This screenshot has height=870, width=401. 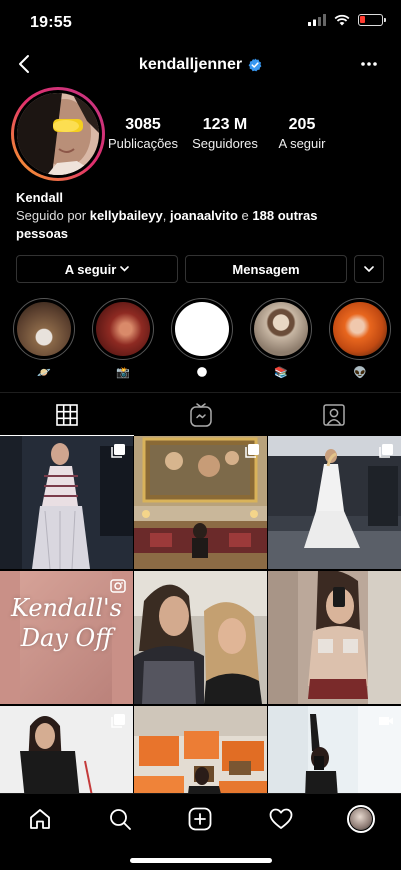 What do you see at coordinates (90, 269) in the screenshot?
I see `following-button-label: A seguir` at bounding box center [90, 269].